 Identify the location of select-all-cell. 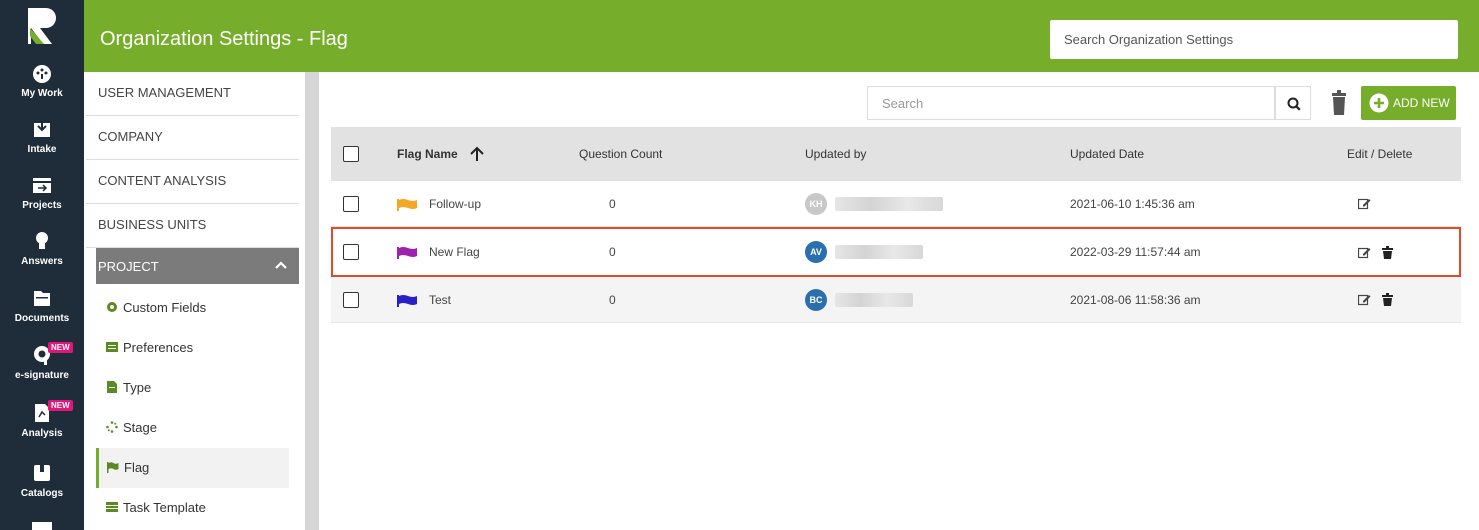
(351, 154).